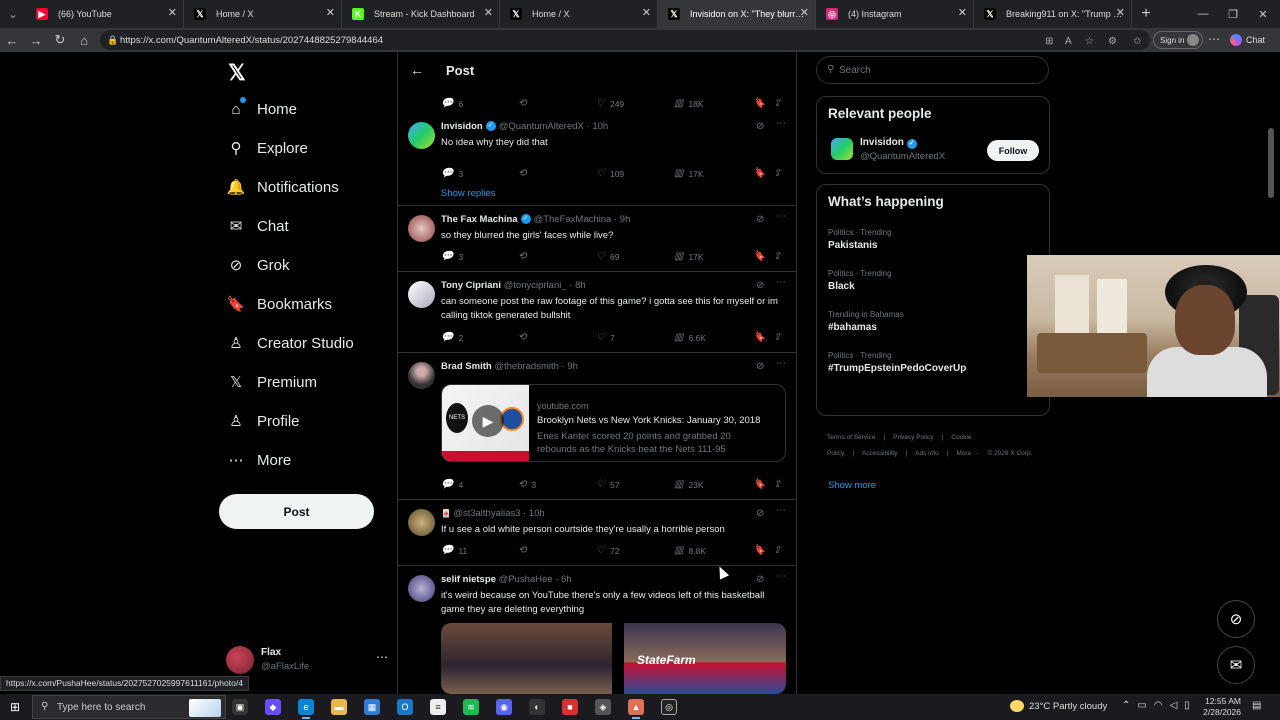  Describe the element at coordinates (1263, 14) in the screenshot. I see `close-window-button: ✕` at that location.